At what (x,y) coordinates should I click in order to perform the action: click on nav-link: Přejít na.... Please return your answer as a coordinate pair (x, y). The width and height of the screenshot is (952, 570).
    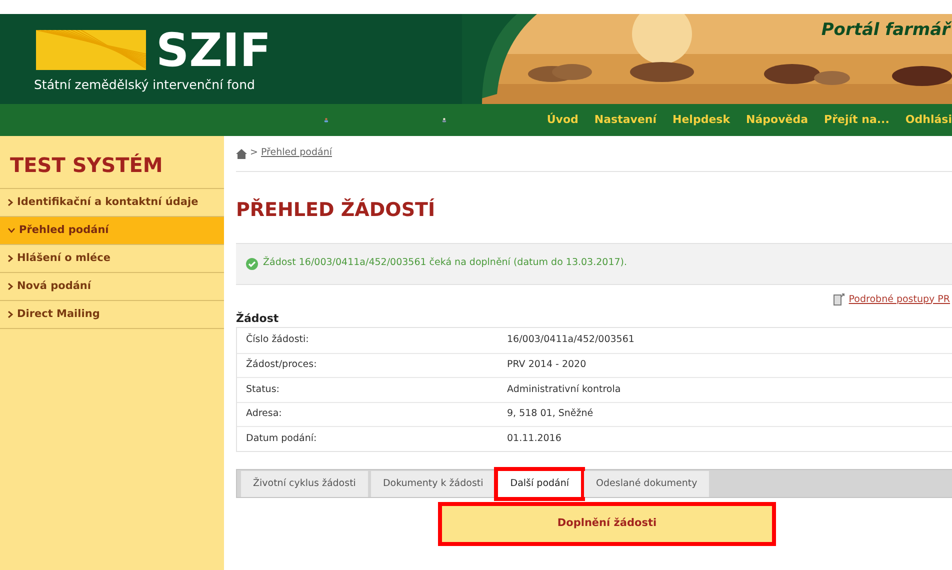
    Looking at the image, I should click on (857, 120).